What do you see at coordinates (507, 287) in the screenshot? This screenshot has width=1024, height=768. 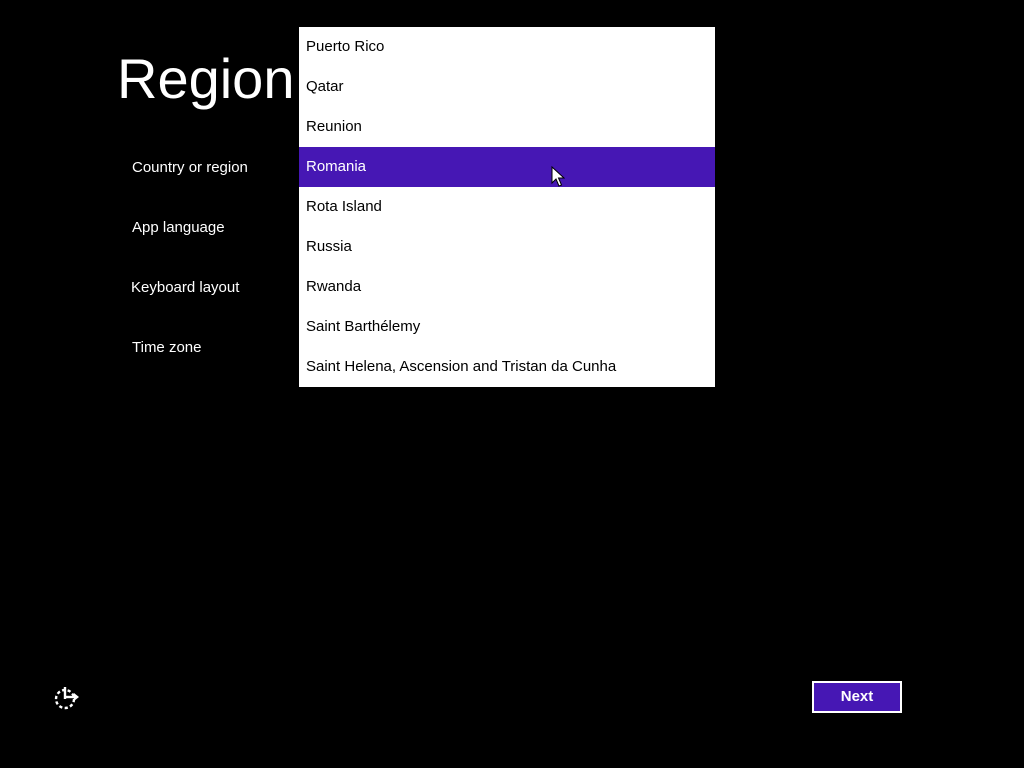 I see `country-option-rwanda: Rwanda` at bounding box center [507, 287].